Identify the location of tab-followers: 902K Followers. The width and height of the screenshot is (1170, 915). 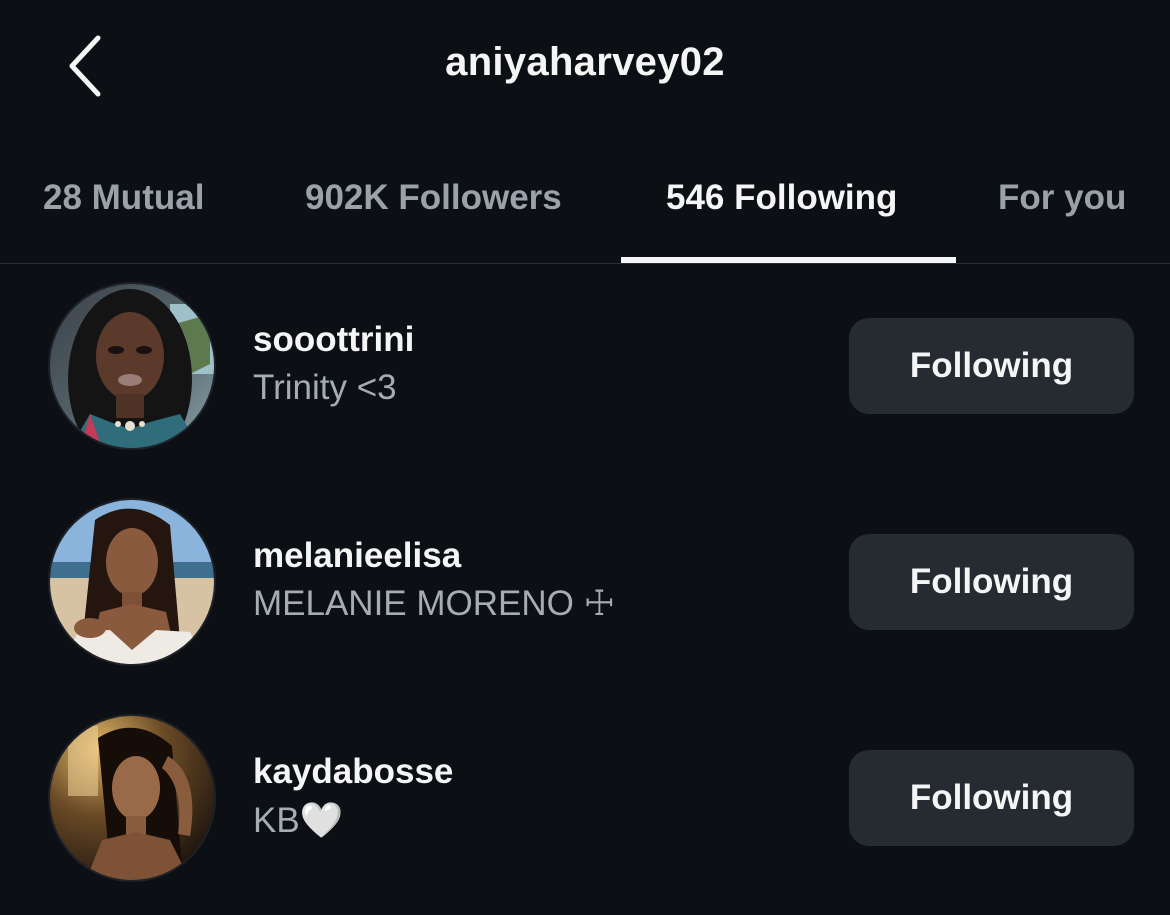
(433, 198).